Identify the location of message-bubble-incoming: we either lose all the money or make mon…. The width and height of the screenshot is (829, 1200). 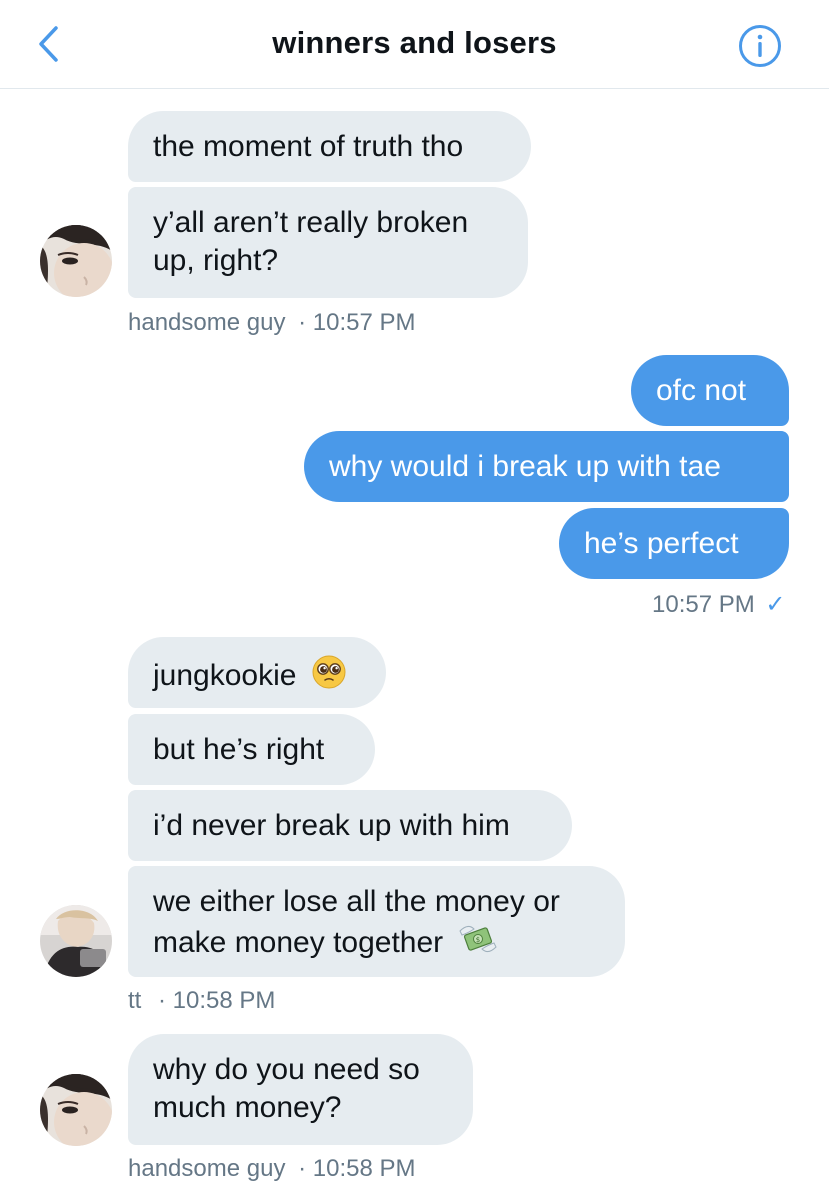
(376, 921).